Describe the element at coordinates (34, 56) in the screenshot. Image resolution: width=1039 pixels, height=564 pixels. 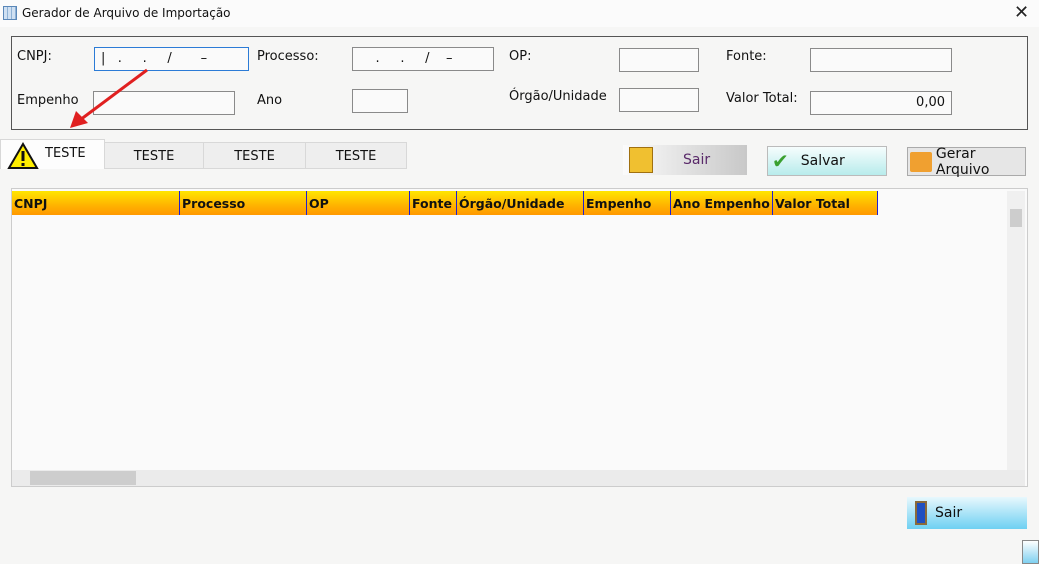
I see `cnpj-label: CNPJ:` at that location.